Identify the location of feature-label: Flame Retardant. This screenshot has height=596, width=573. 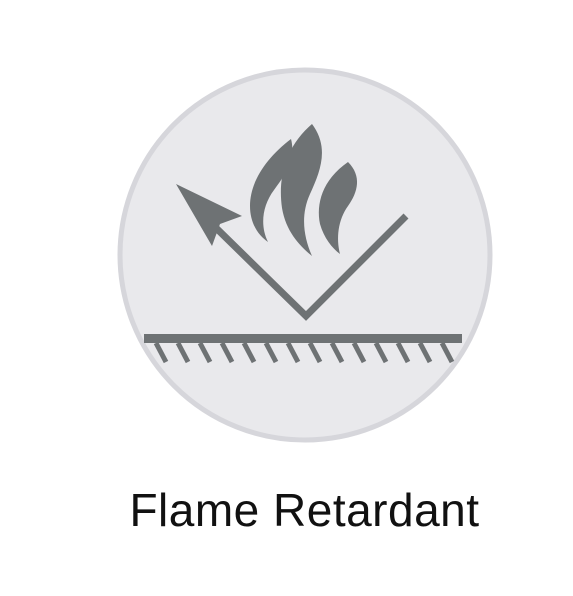
(304, 510).